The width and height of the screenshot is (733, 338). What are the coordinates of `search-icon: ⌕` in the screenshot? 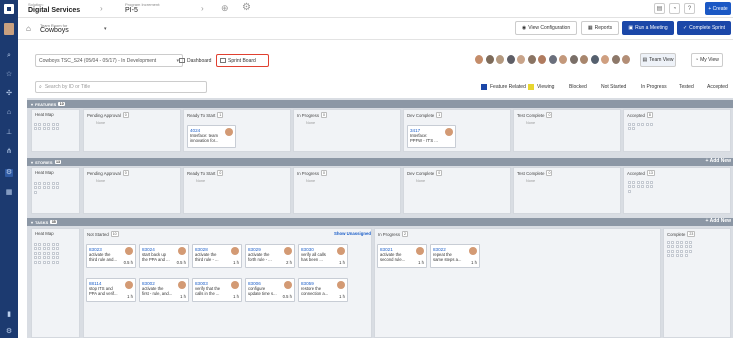 It's located at (9, 56).